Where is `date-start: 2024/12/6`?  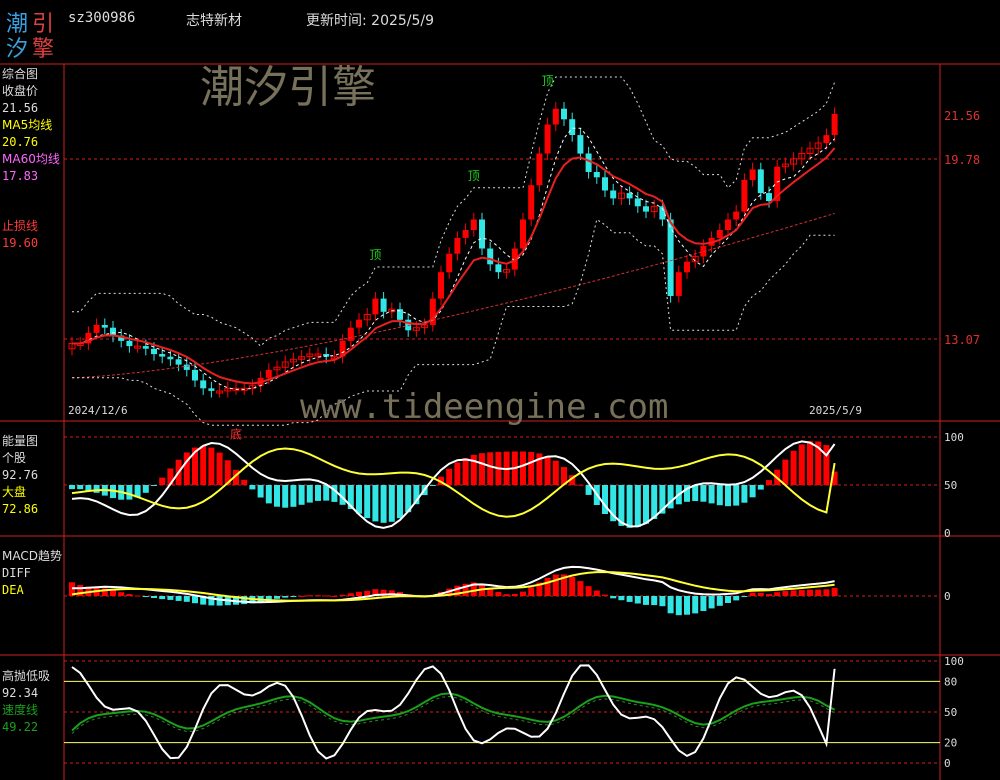 date-start: 2024/12/6 is located at coordinates (98, 410).